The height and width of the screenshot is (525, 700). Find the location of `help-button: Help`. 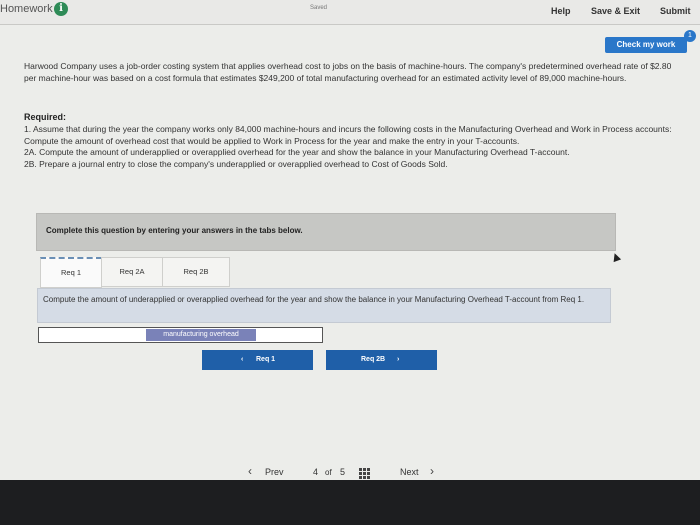

help-button: Help is located at coordinates (561, 11).